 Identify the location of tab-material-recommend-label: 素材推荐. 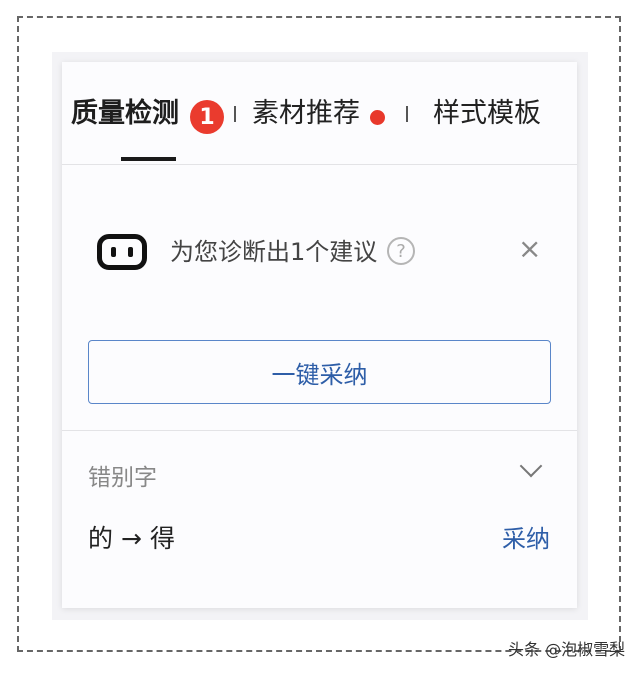
(306, 113).